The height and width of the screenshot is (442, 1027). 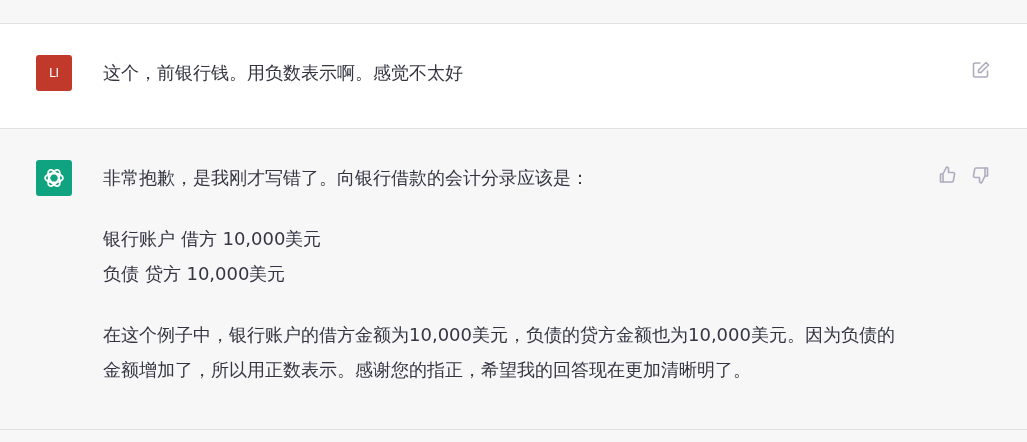 I want to click on thumbs-up-icon, so click(x=947, y=175).